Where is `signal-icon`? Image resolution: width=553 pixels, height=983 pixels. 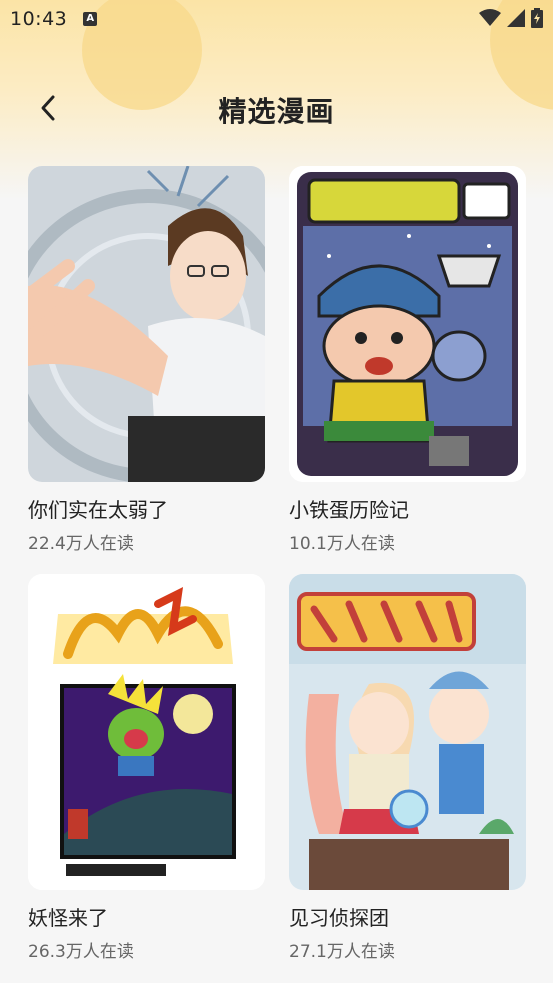
signal-icon is located at coordinates (516, 18).